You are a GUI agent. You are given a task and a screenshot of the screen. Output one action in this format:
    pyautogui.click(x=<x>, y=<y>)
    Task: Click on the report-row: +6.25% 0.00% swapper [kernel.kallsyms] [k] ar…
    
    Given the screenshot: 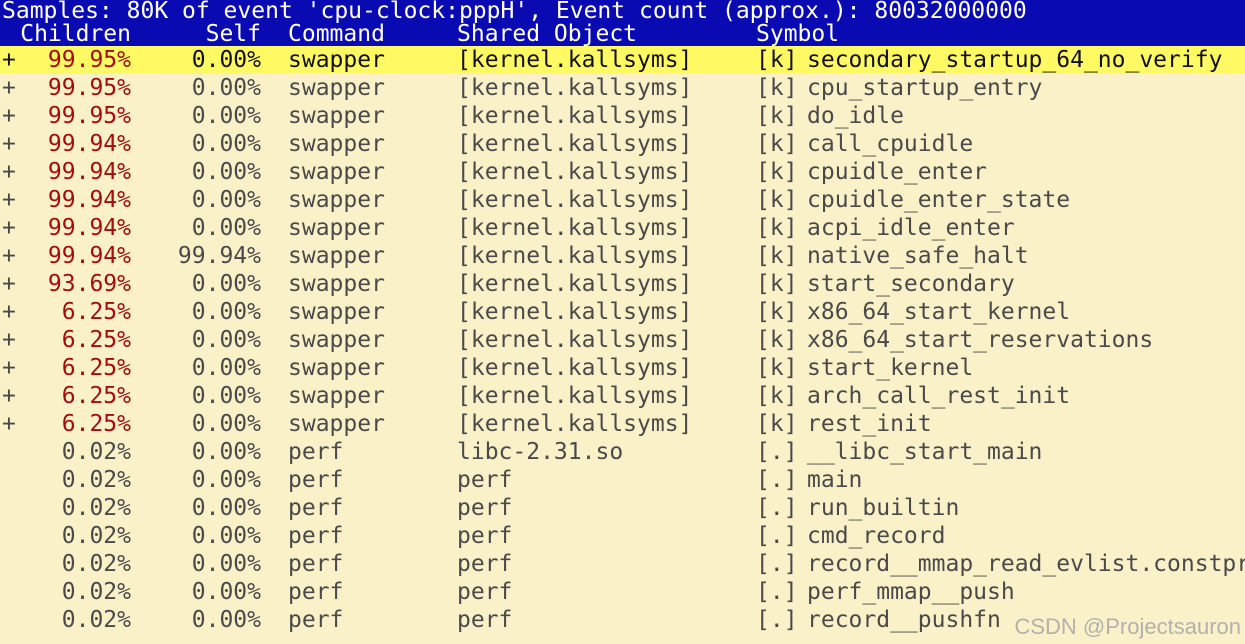 What is the action you would take?
    pyautogui.click(x=622, y=396)
    